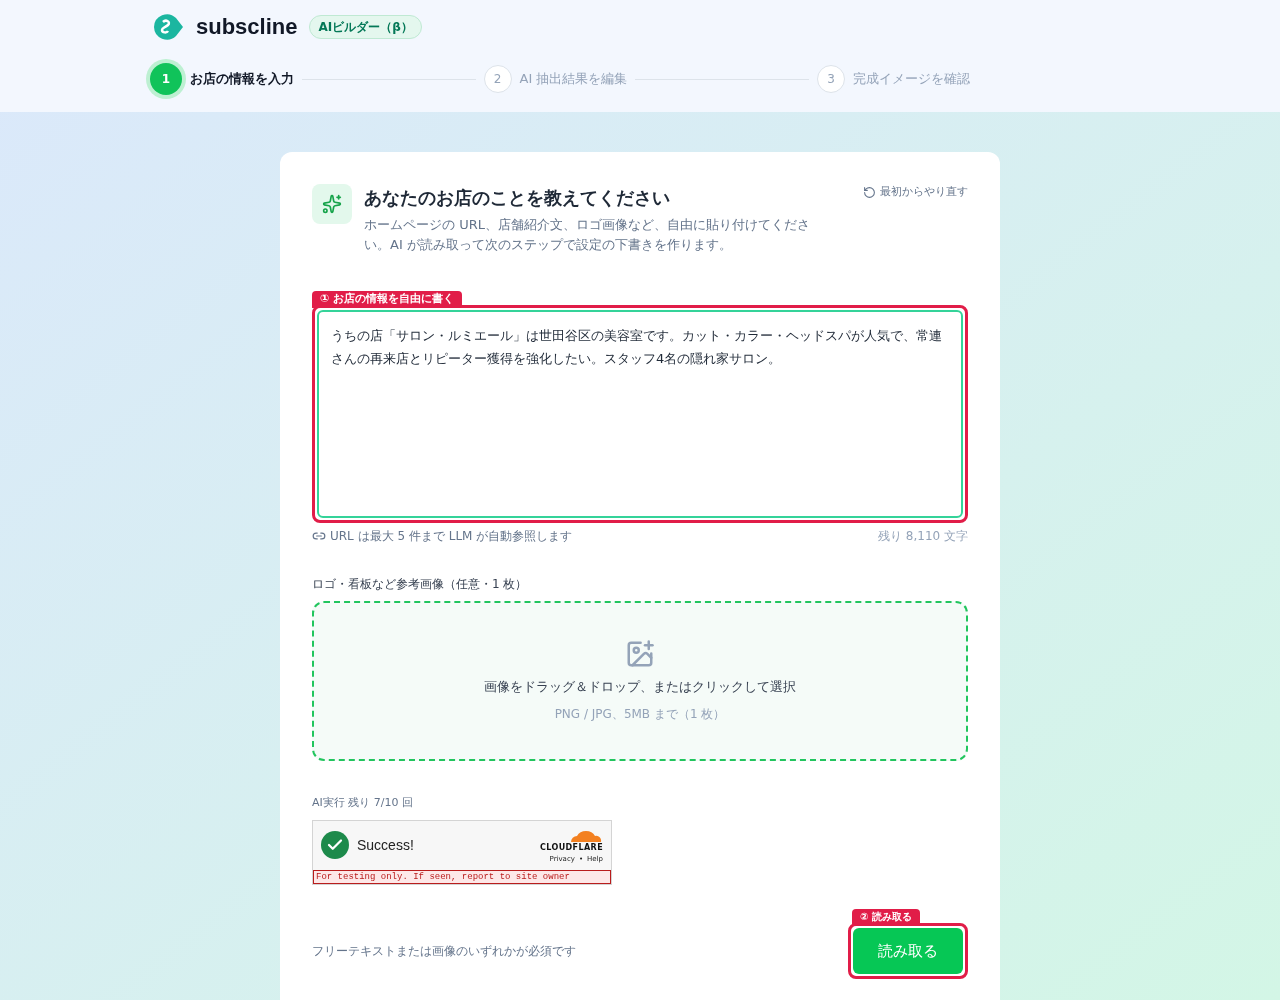  Describe the element at coordinates (319, 536) in the screenshot. I see `link-icon` at that location.